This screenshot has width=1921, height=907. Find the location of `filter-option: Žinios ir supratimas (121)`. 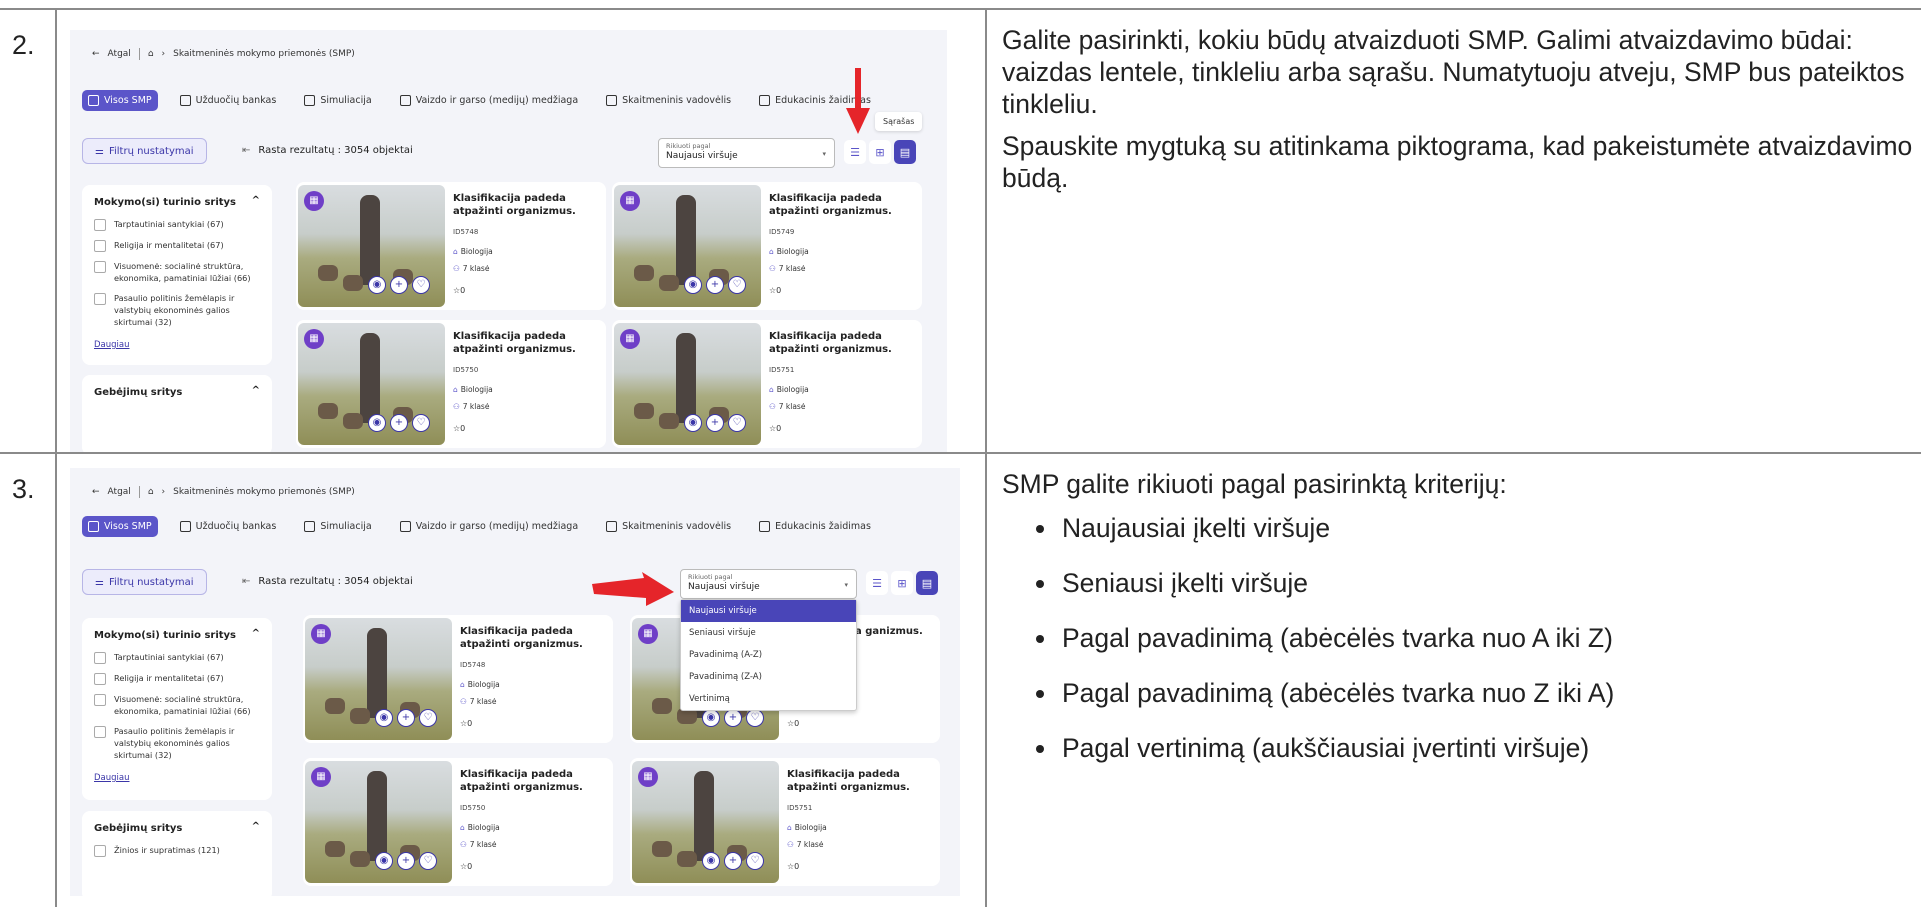

filter-option: Žinios ir supratimas (121) is located at coordinates (177, 850).